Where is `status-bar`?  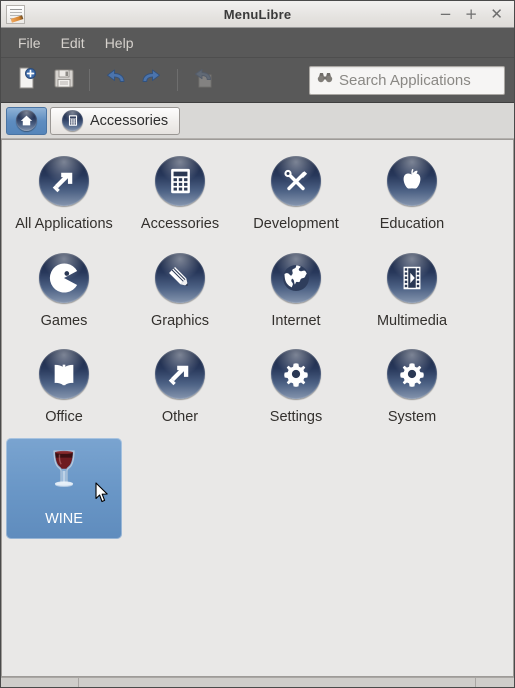 status-bar is located at coordinates (257, 682).